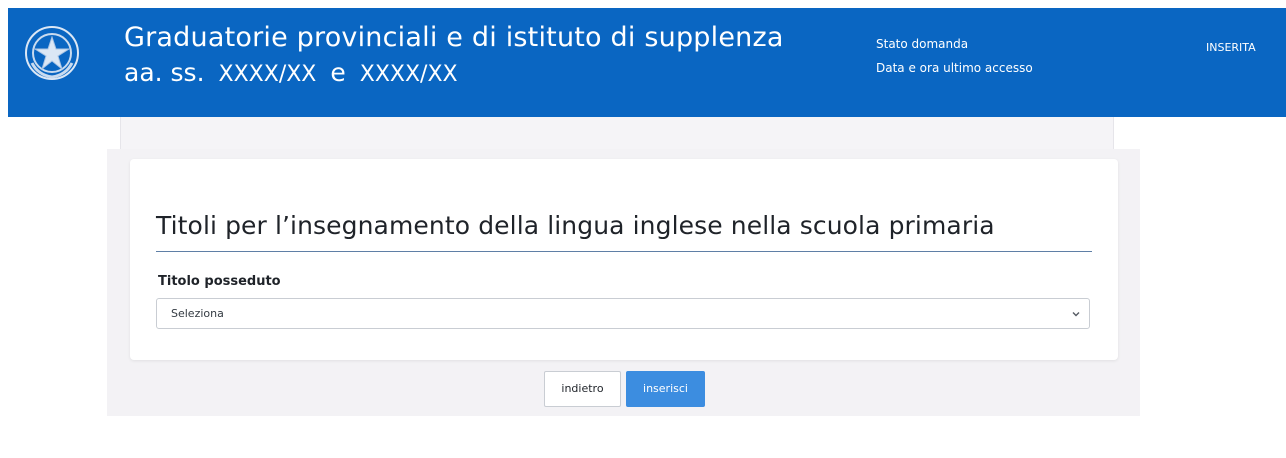 This screenshot has width=1286, height=458. What do you see at coordinates (617, 133) in the screenshot?
I see `content-top-strip` at bounding box center [617, 133].